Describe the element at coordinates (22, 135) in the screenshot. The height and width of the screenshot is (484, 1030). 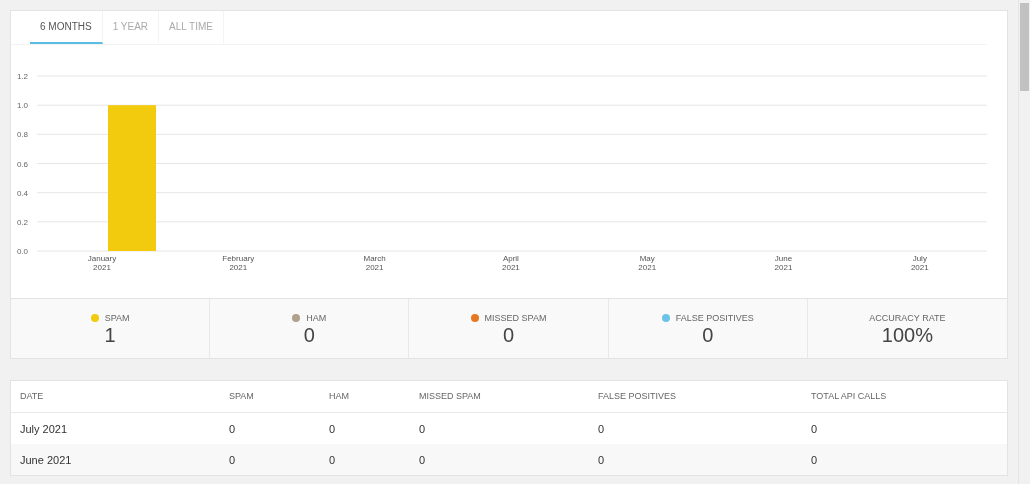
I see `axis-label: 0.8` at that location.